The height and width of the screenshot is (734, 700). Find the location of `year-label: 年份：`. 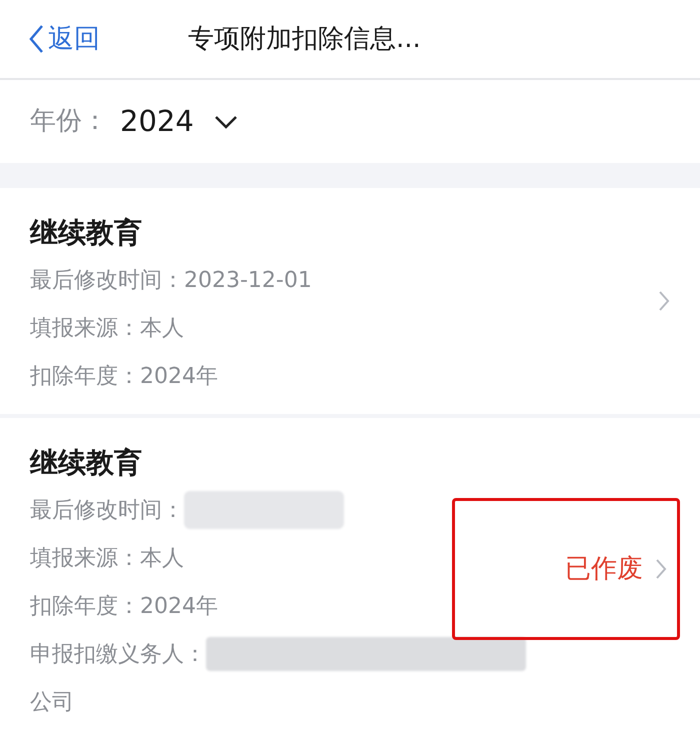

year-label: 年份： is located at coordinates (69, 121).